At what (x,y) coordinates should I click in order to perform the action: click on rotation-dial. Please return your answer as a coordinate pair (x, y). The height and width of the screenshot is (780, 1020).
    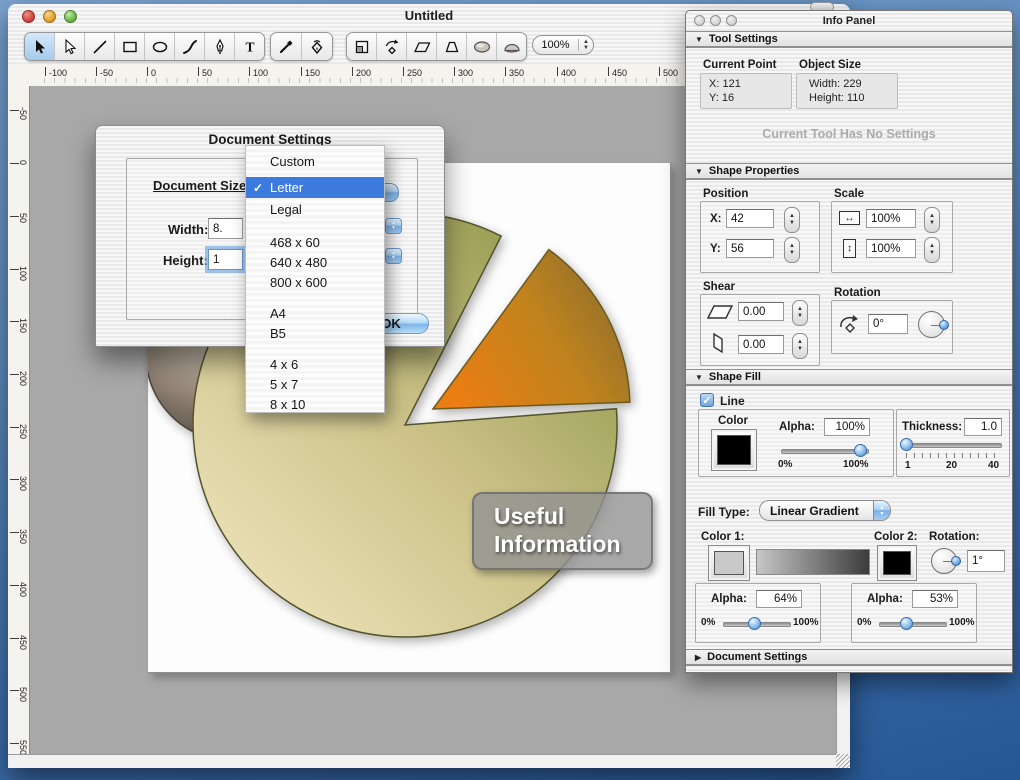
    Looking at the image, I should click on (933, 324).